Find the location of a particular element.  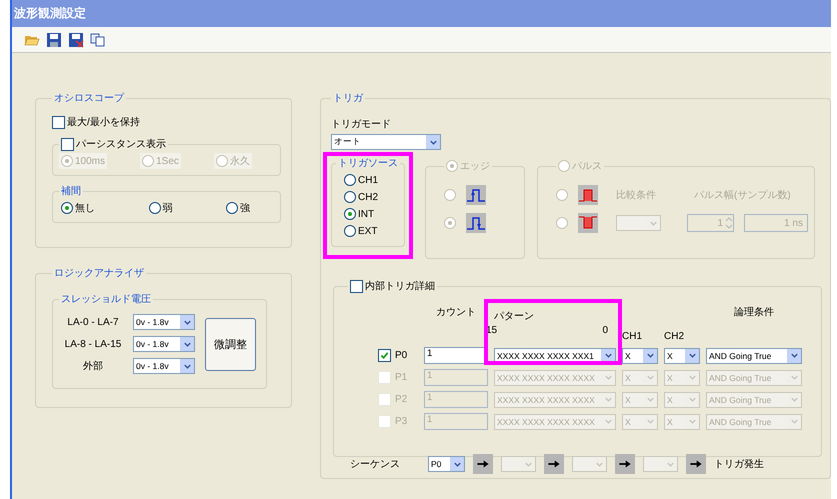

checkbox-label: パーシスタンス表示 is located at coordinates (121, 144).